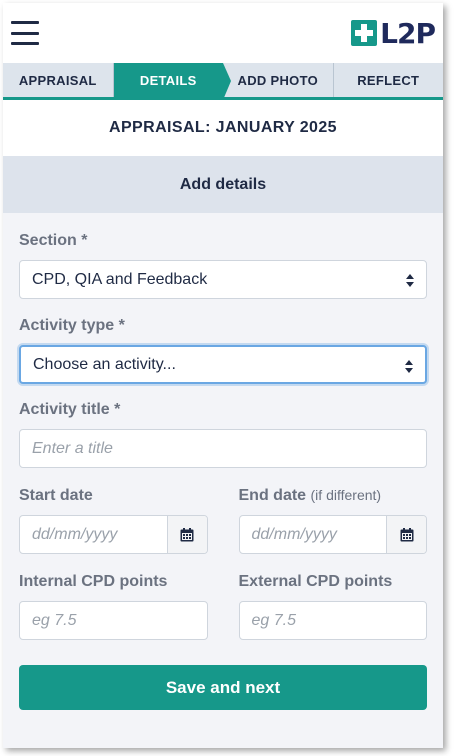  I want to click on start-date-placeholder: dd/mm/yyyy, so click(75, 534).